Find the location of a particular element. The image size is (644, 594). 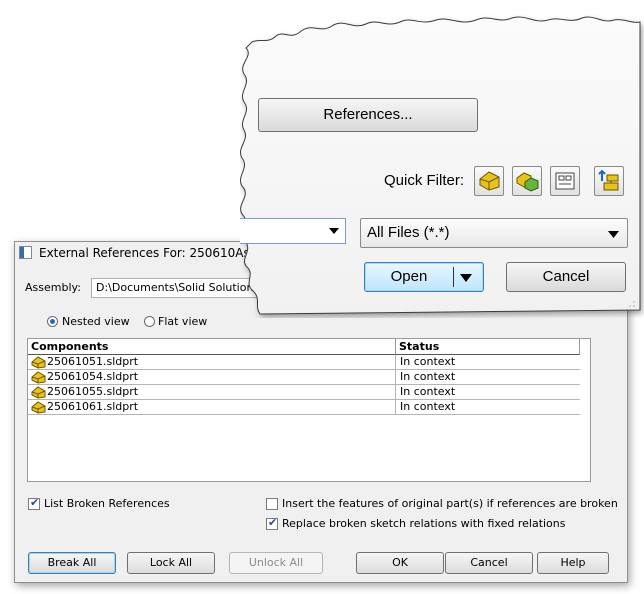

open-button: Open is located at coordinates (424, 277).